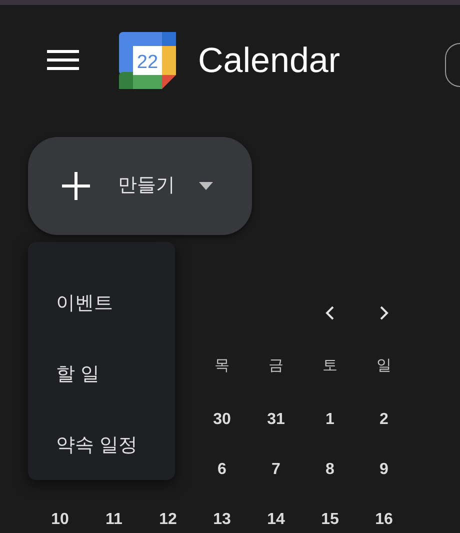 This screenshot has width=460, height=533. I want to click on chevron-left-icon, so click(330, 312).